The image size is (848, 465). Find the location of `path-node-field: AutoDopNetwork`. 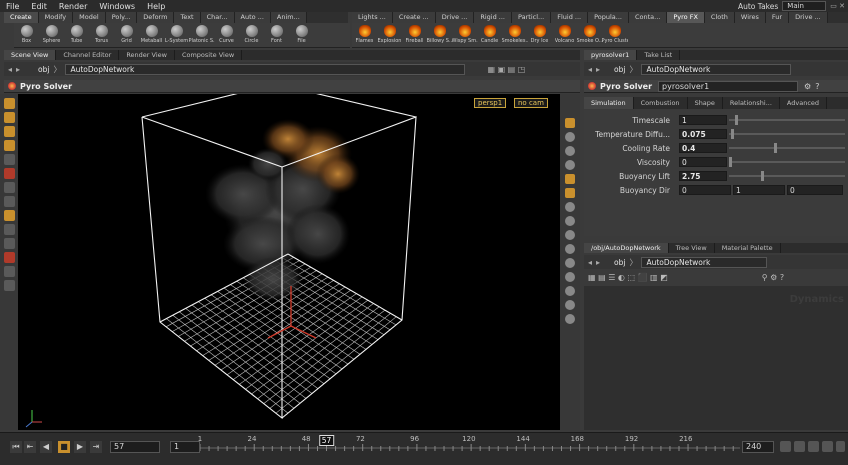

path-node-field: AutoDopNetwork is located at coordinates (265, 69).